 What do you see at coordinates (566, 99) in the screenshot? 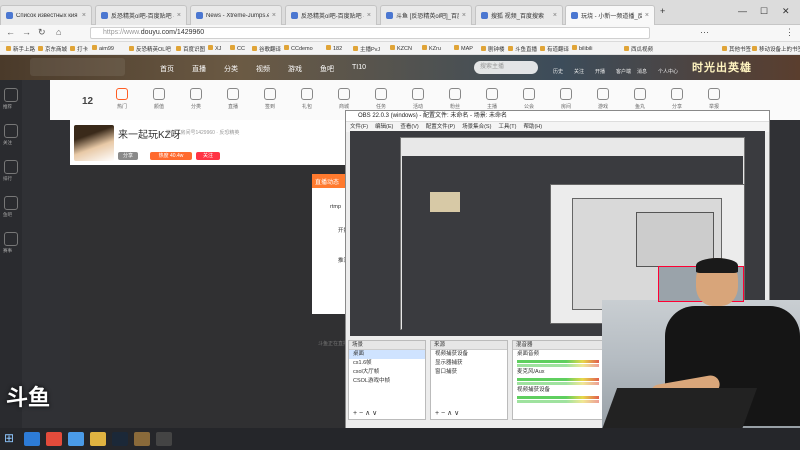
I see `category-item: 房间` at bounding box center [566, 99].